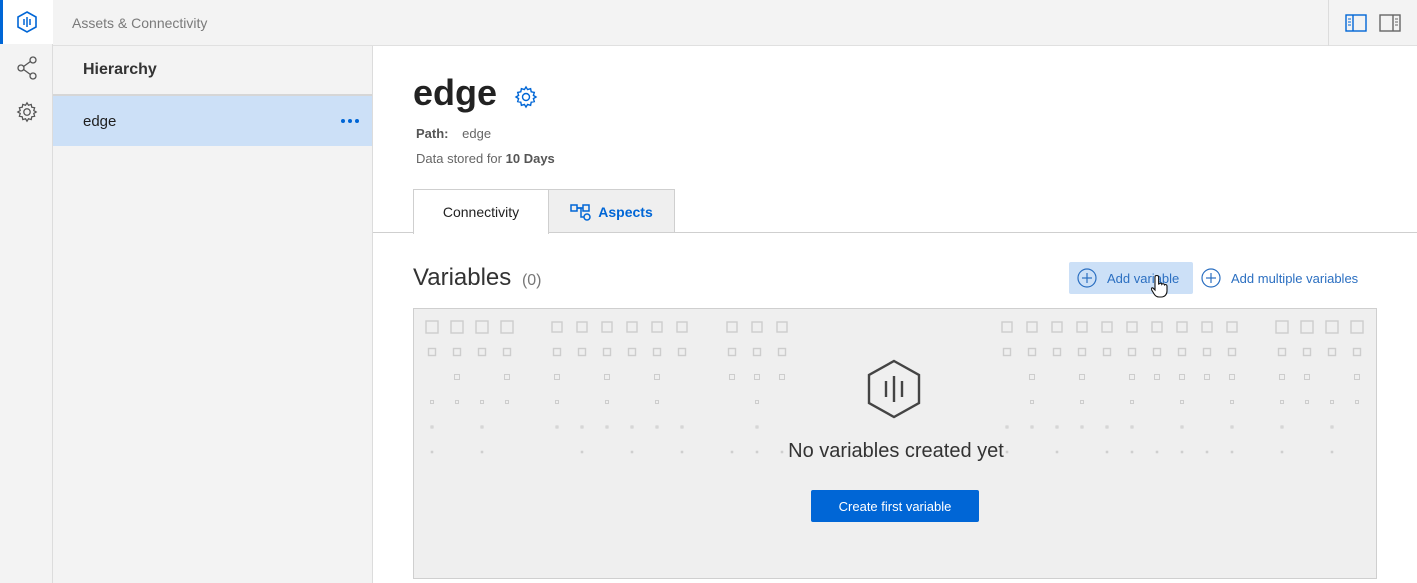  Describe the element at coordinates (455, 92) in the screenshot. I see `asset-title: edge` at that location.